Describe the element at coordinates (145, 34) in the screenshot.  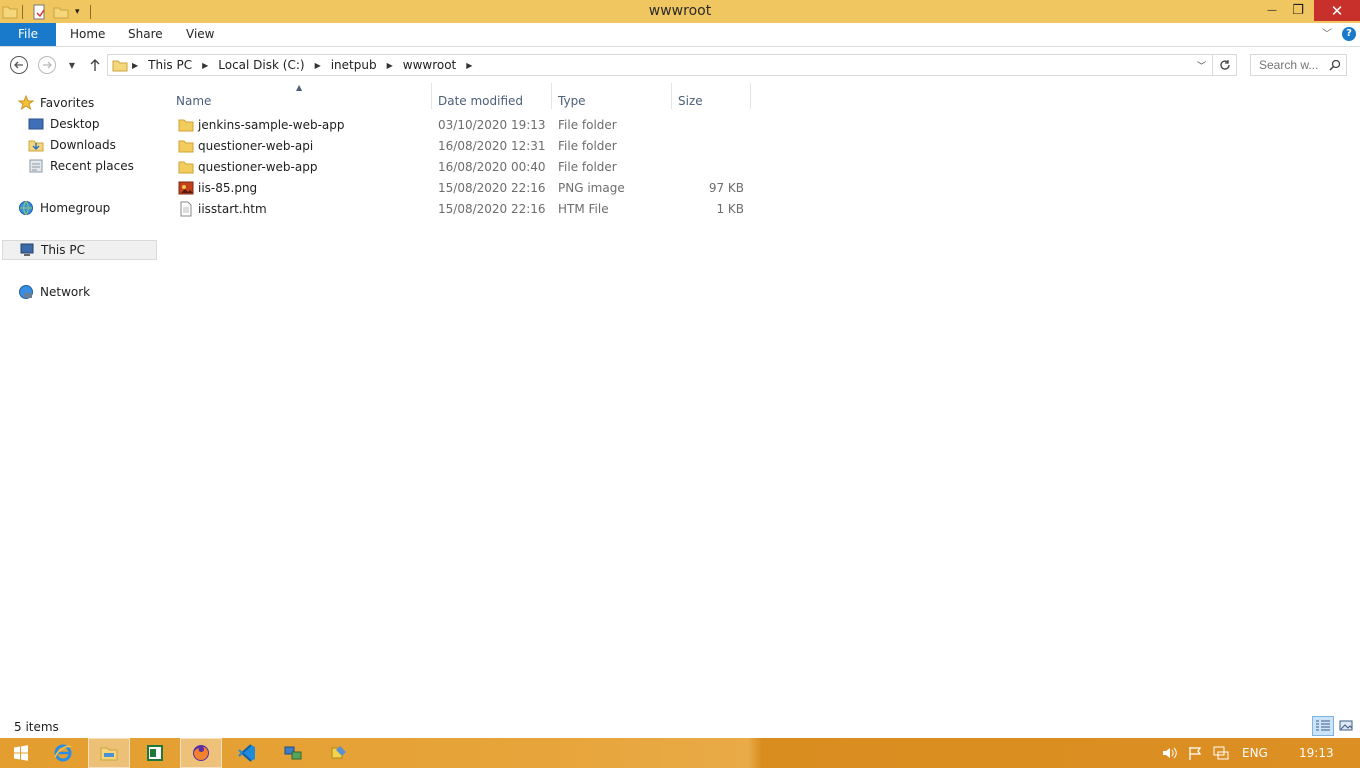
I see `tab-share: Share` at that location.